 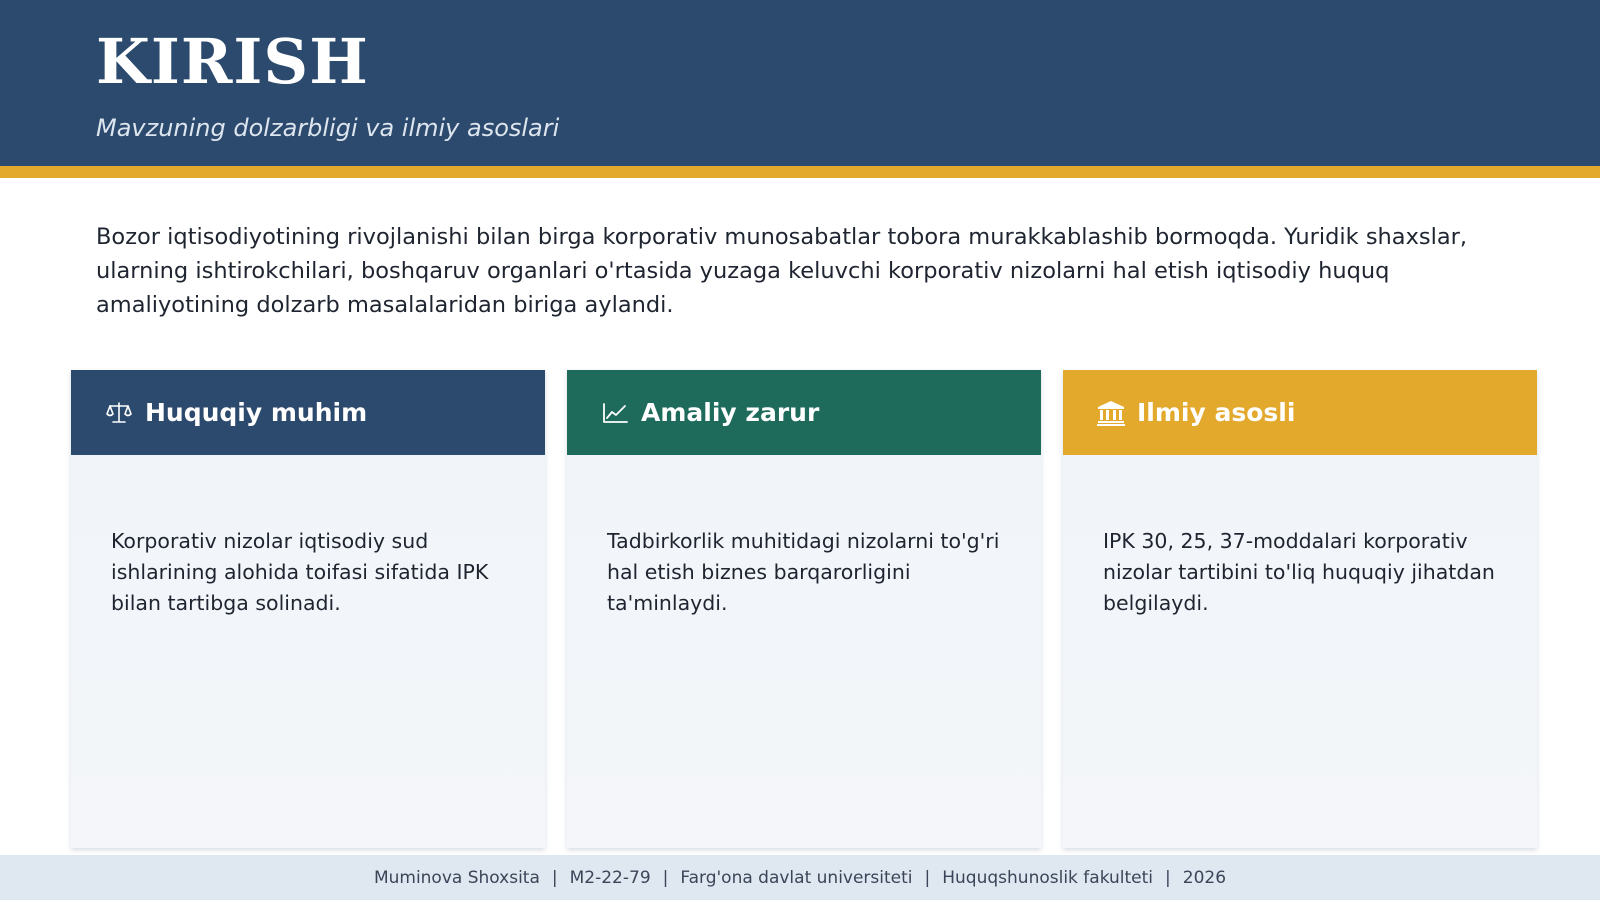 What do you see at coordinates (730, 412) in the screenshot?
I see `card-title: Amaliy zarur` at bounding box center [730, 412].